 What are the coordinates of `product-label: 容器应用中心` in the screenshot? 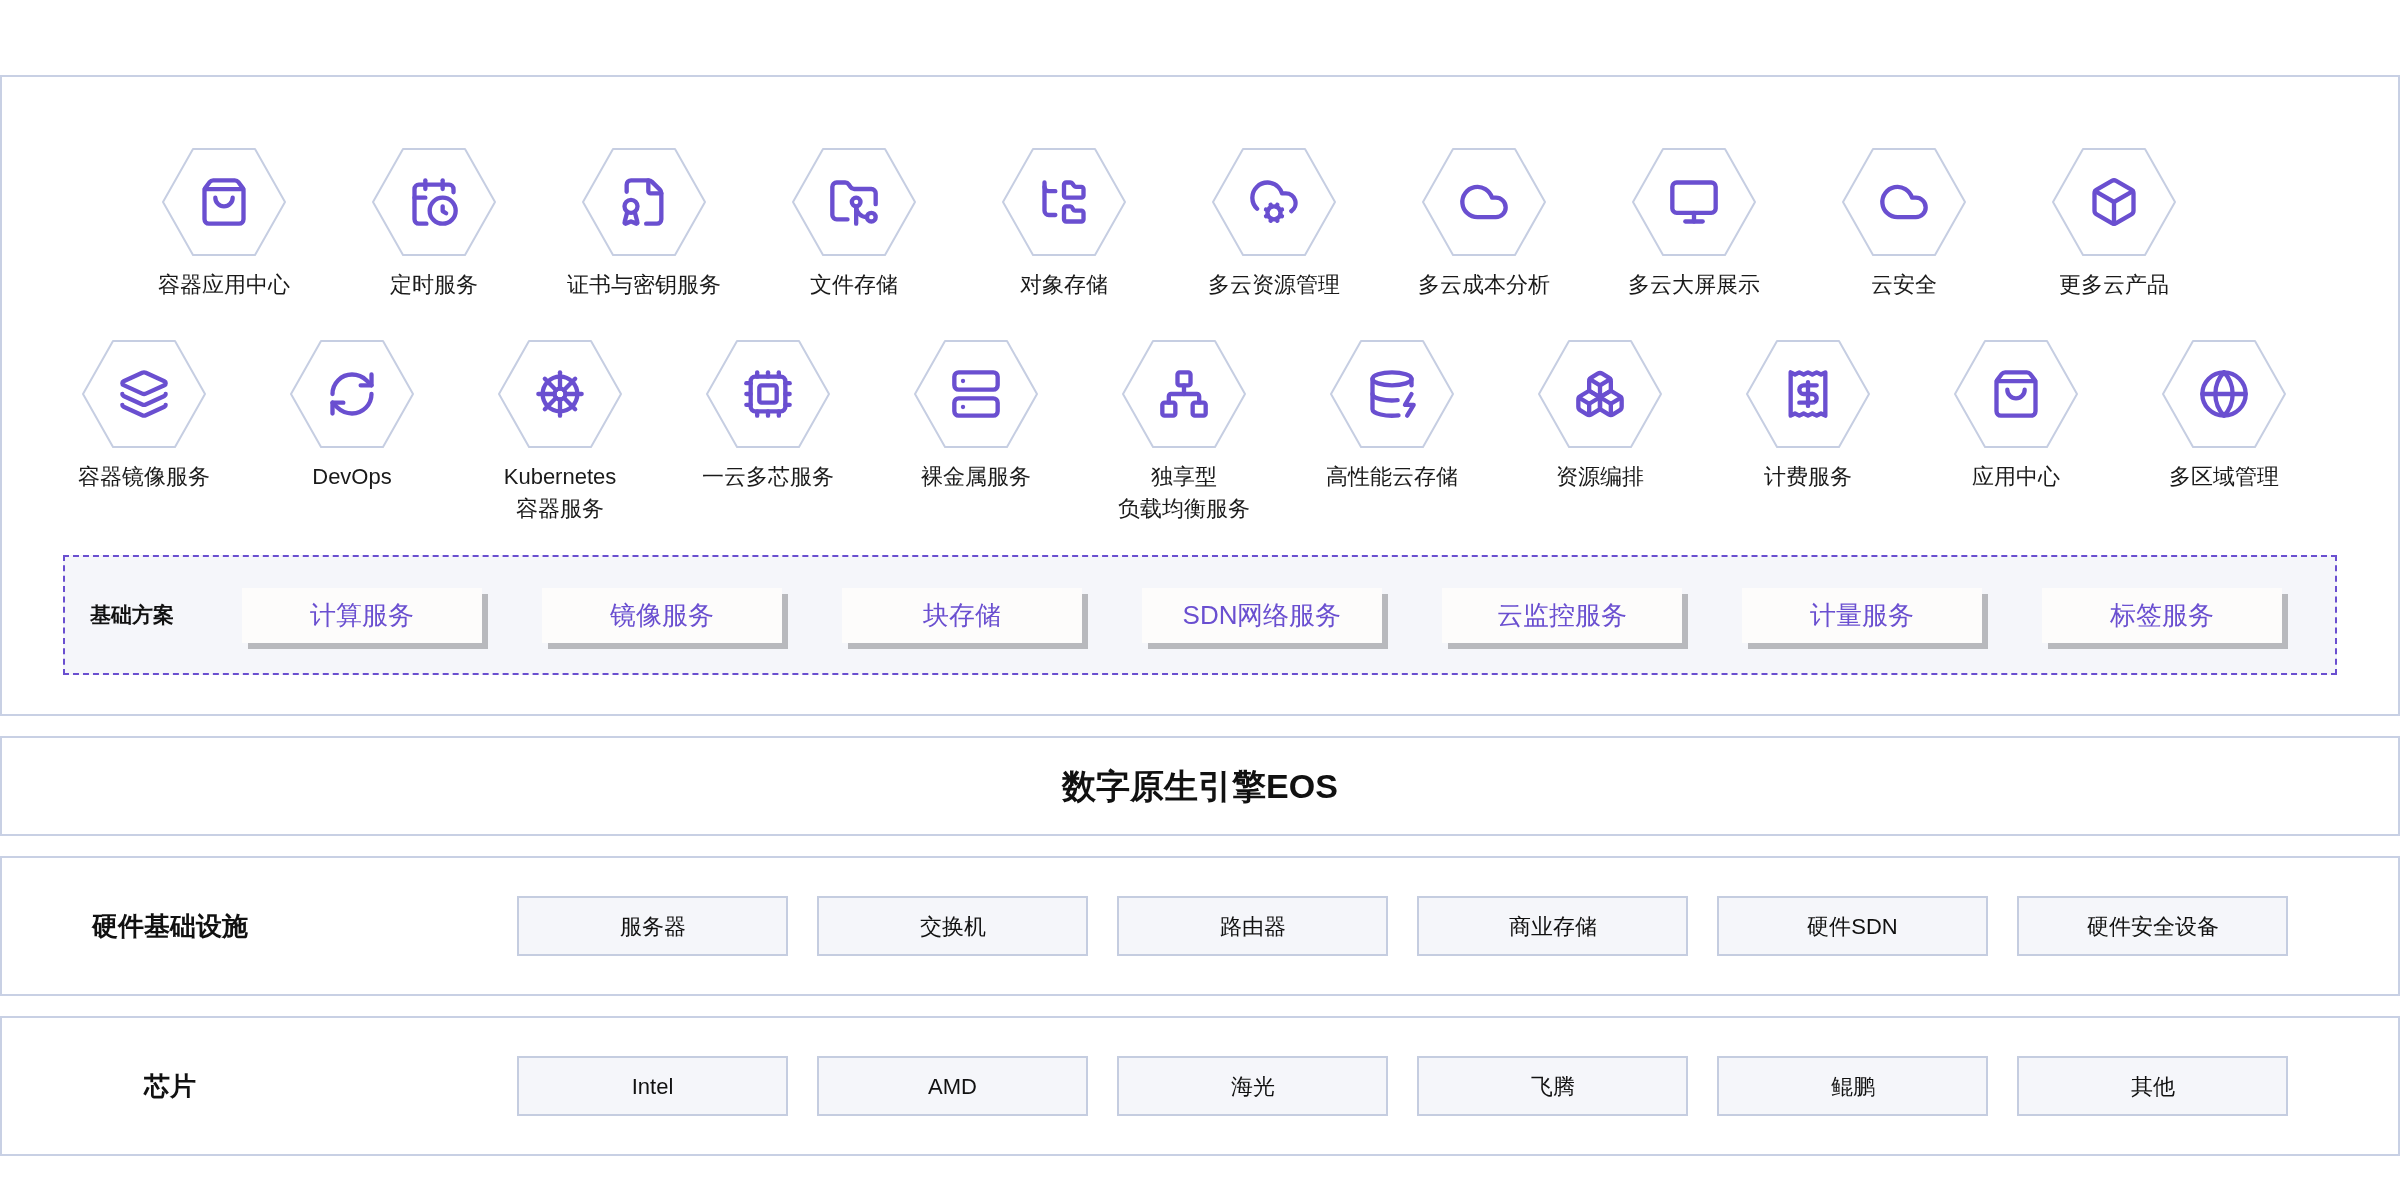 It's located at (224, 285).